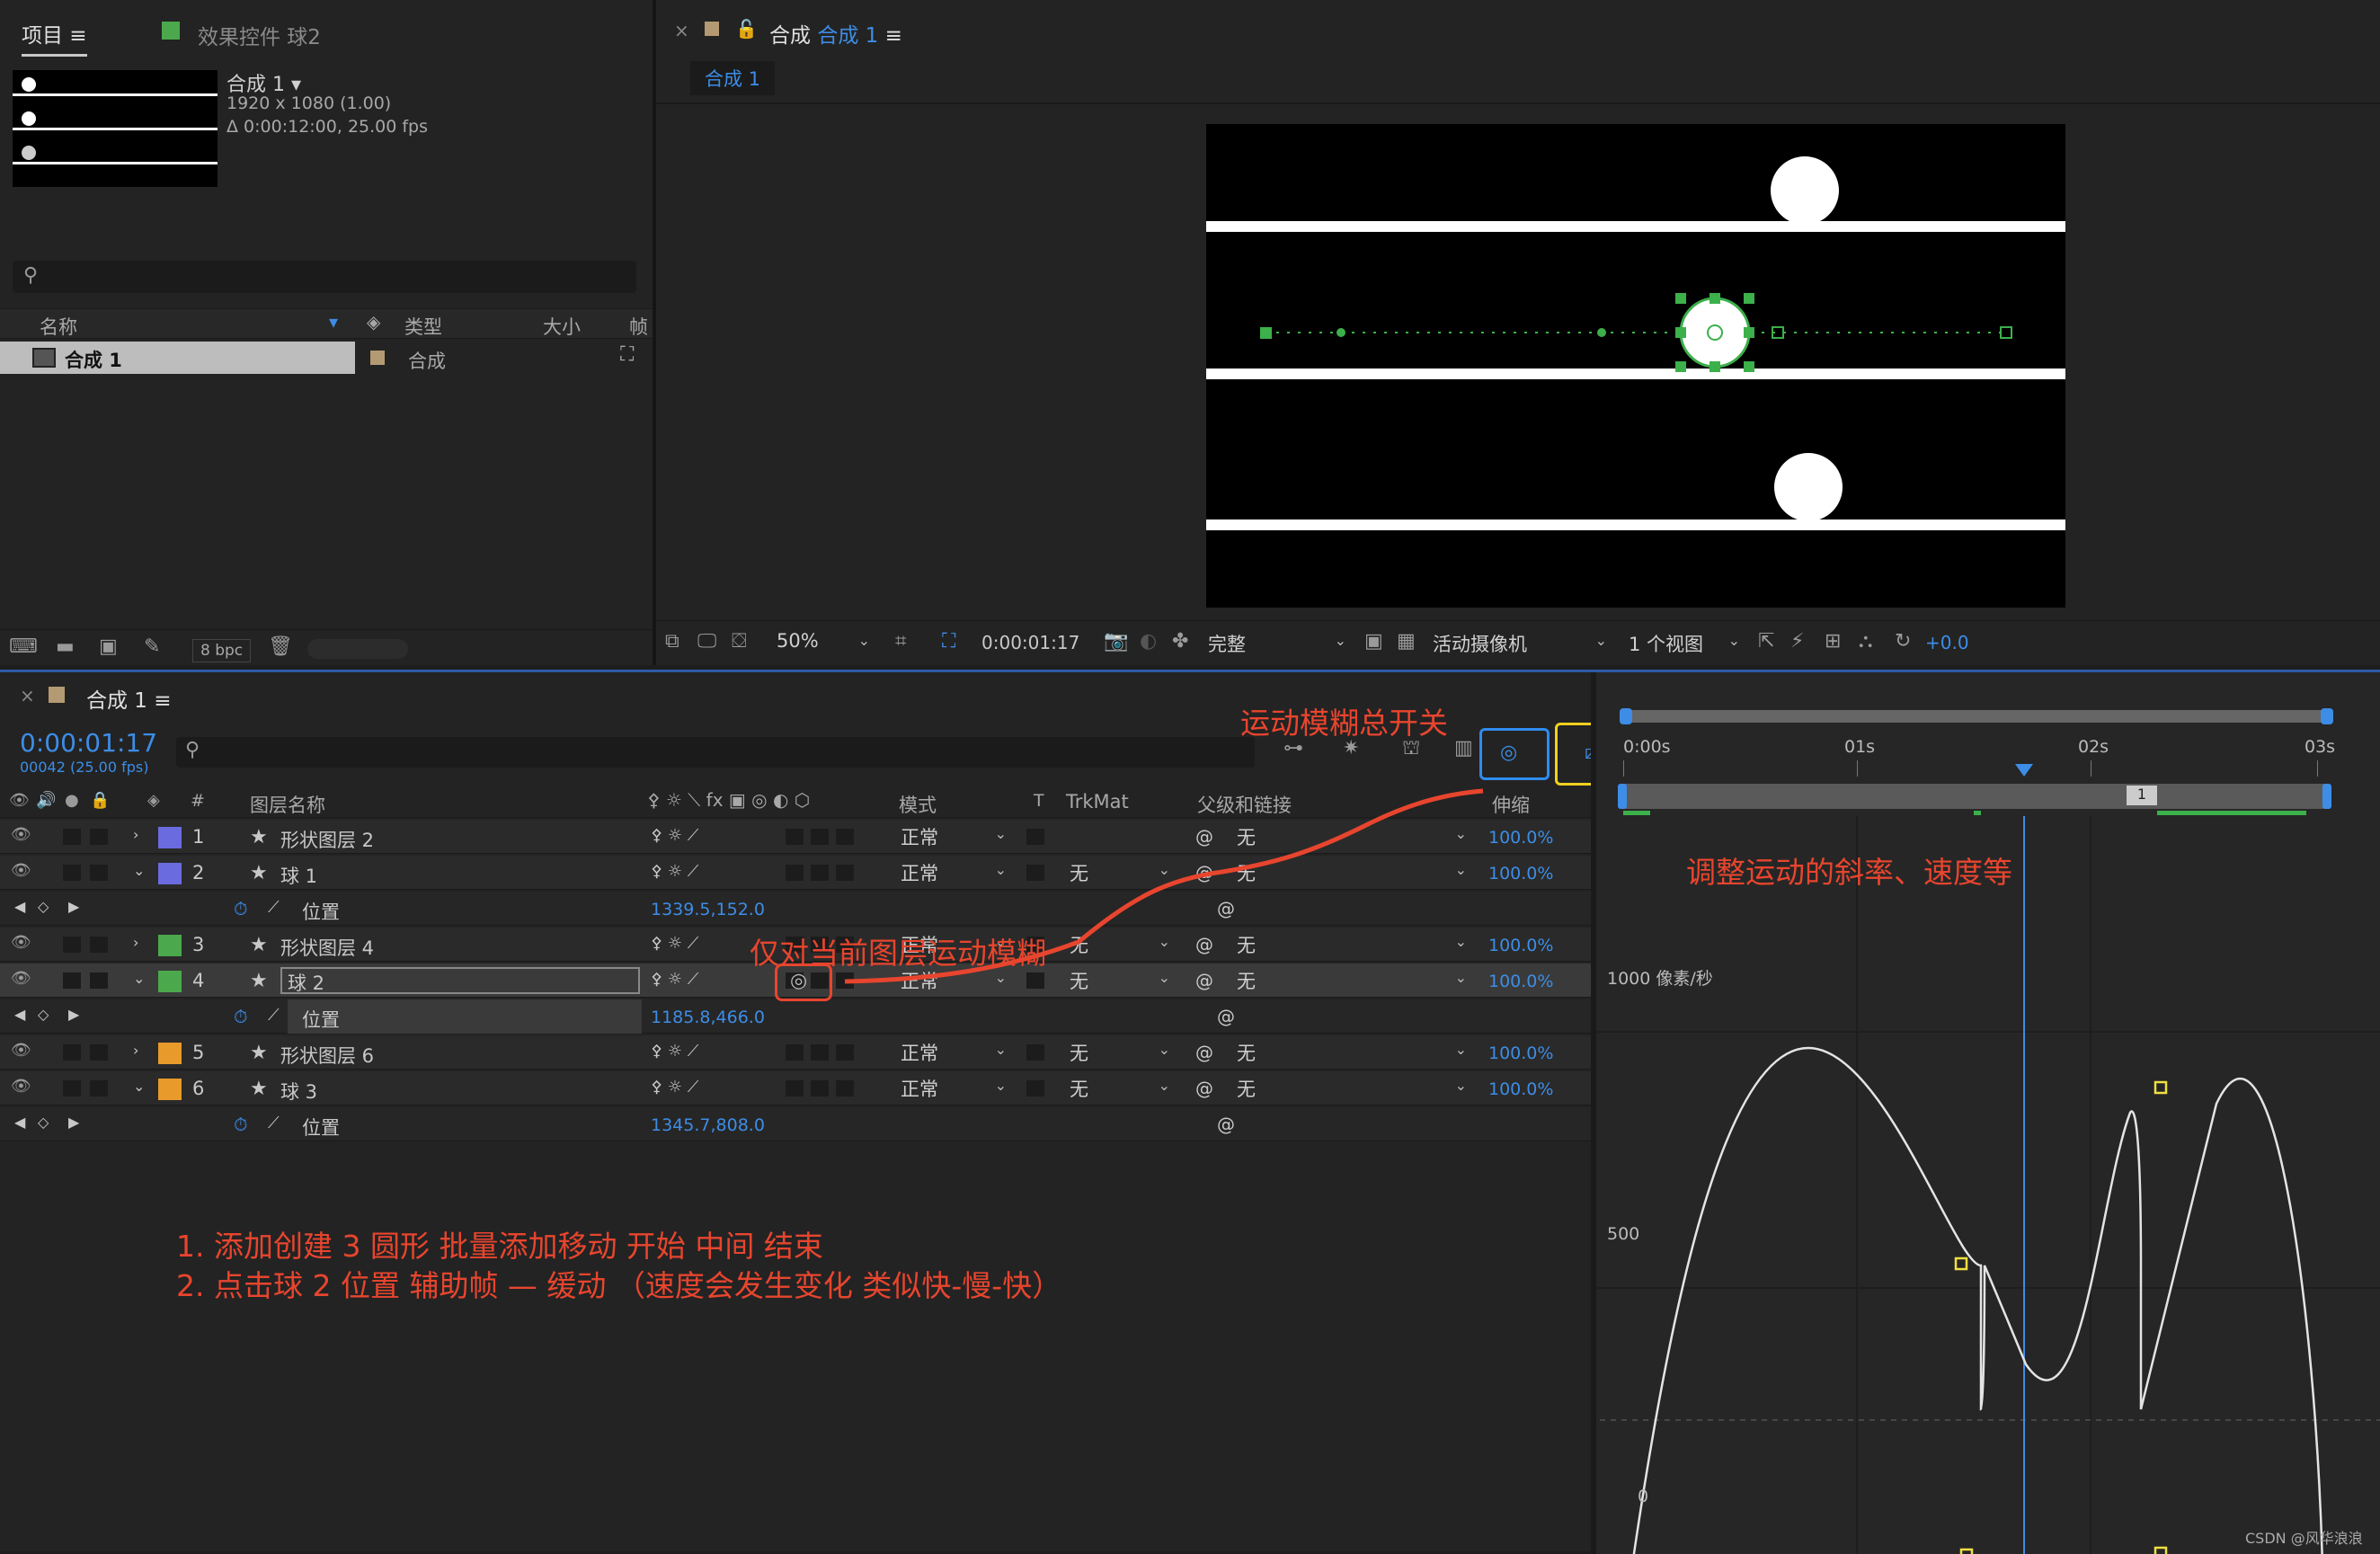 The width and height of the screenshot is (2380, 1554). I want to click on column-frame: 帧, so click(638, 326).